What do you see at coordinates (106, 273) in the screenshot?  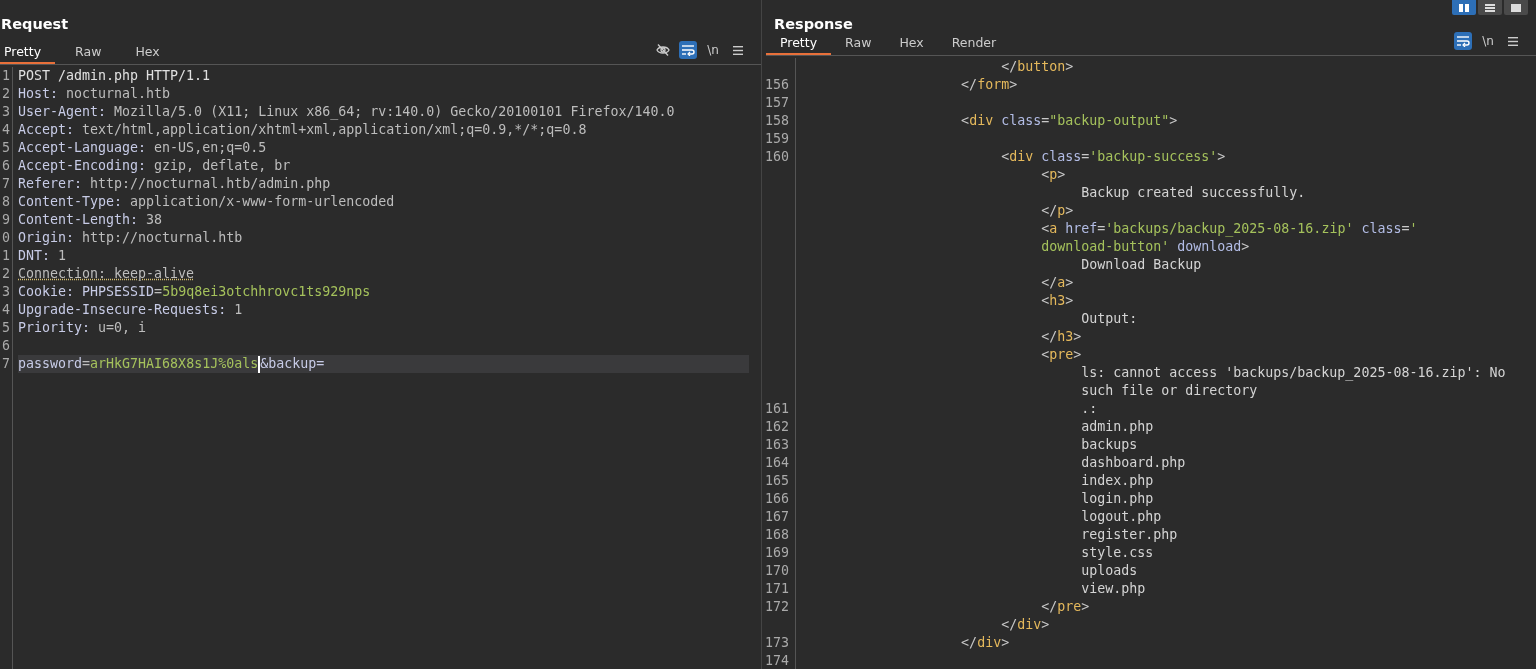 I see `code-text: Connection: keep-alive` at bounding box center [106, 273].